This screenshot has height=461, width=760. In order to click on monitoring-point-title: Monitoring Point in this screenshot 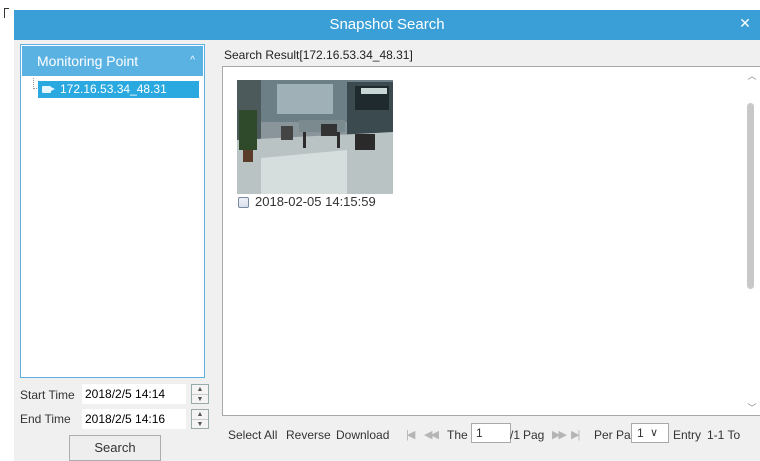, I will do `click(88, 61)`.